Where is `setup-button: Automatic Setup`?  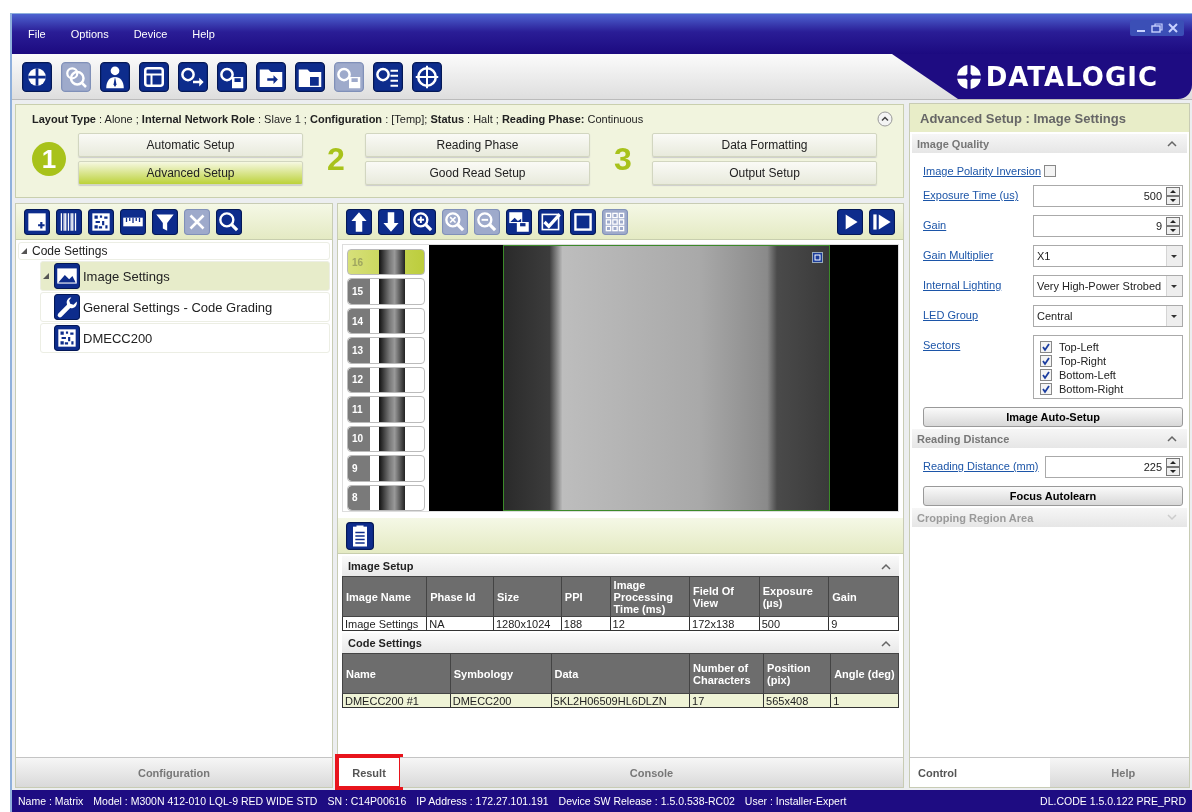
setup-button: Automatic Setup is located at coordinates (190, 145).